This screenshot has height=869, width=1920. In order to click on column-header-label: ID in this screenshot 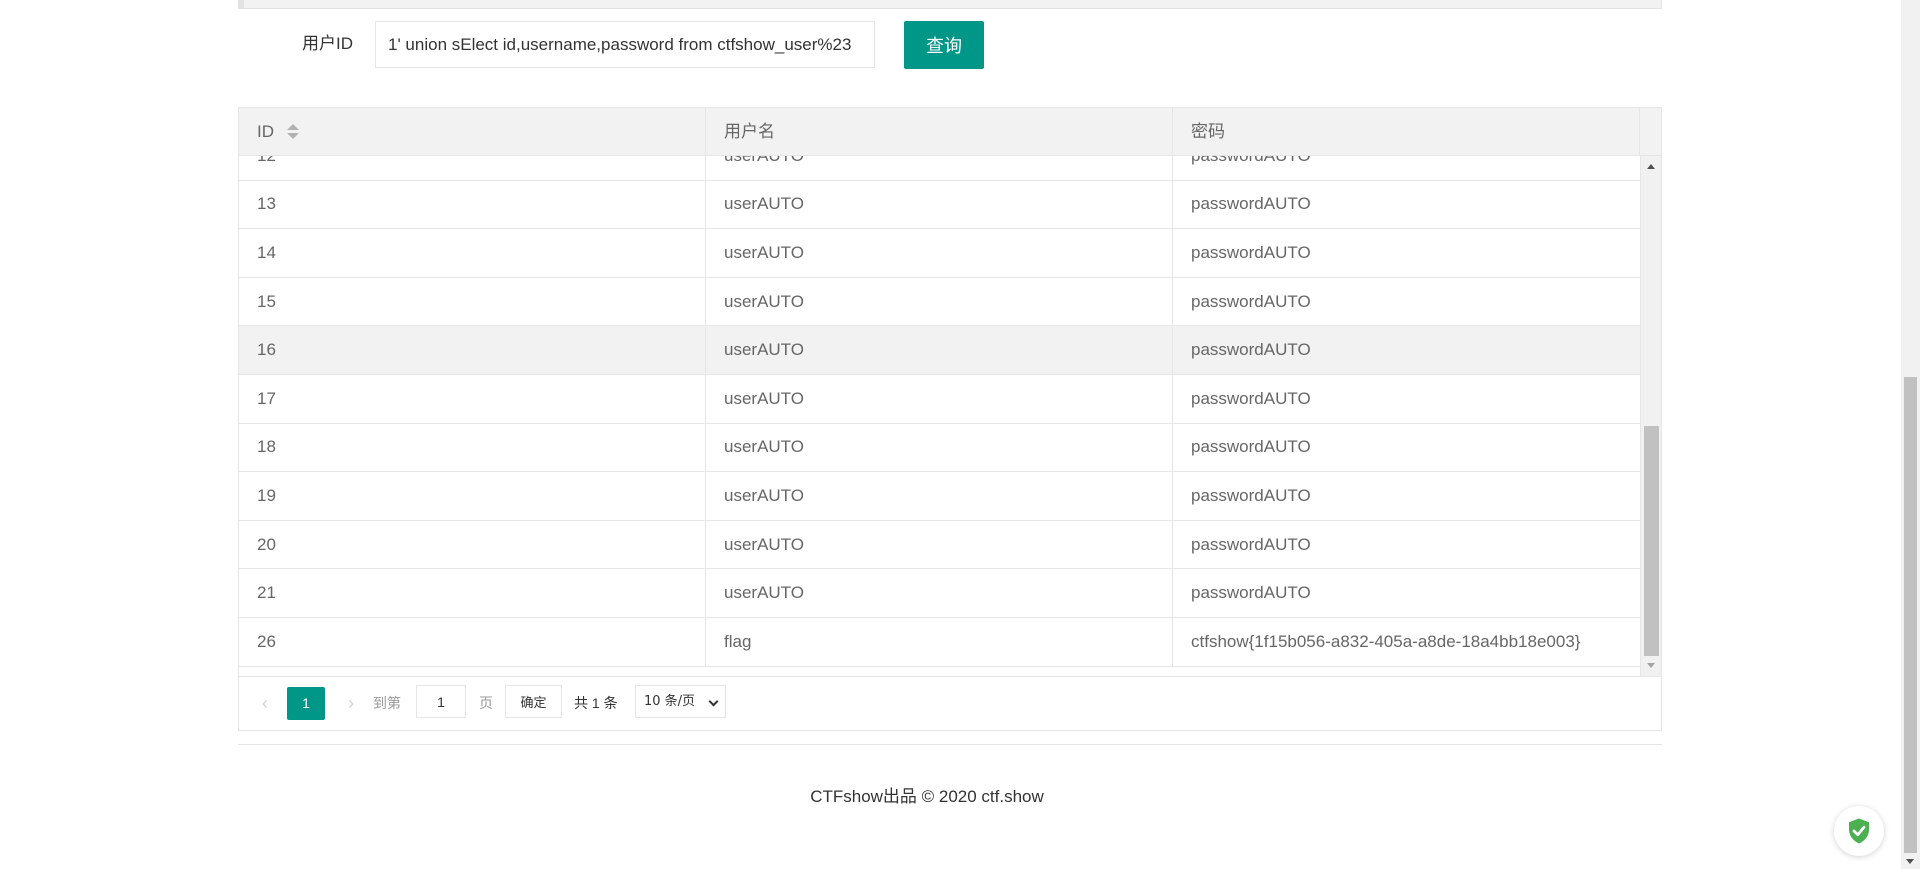, I will do `click(265, 131)`.